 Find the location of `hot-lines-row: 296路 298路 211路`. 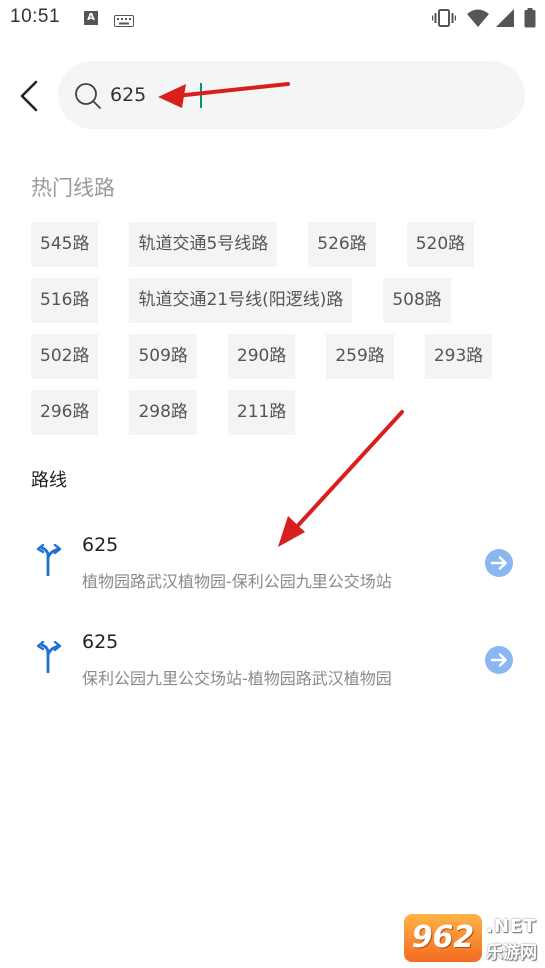

hot-lines-row: 296路 298路 211路 is located at coordinates (276, 412).